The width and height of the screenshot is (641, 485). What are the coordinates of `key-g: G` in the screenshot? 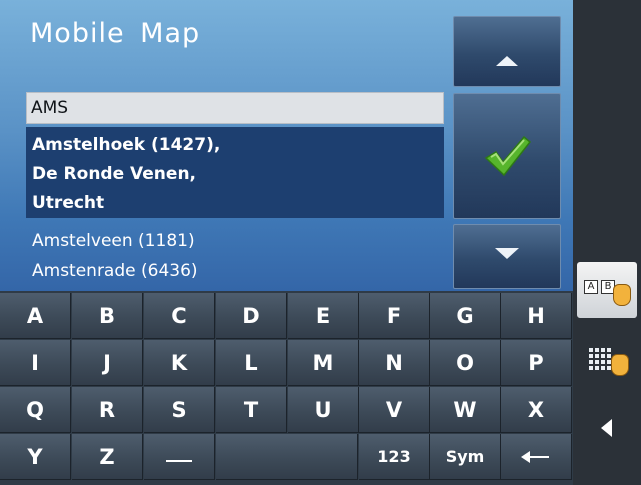 It's located at (465, 316).